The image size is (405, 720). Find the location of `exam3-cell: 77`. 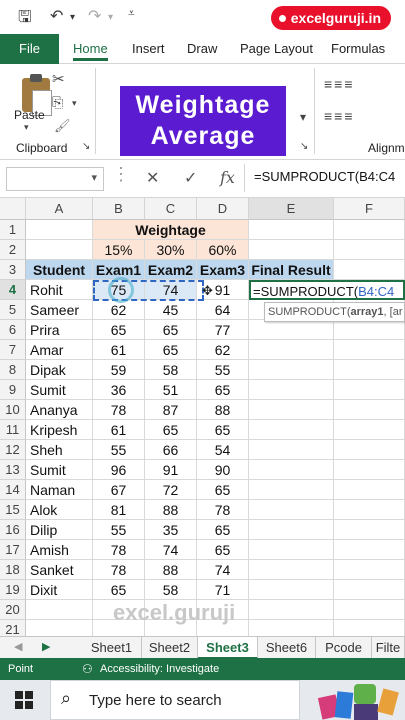

exam3-cell: 77 is located at coordinates (223, 330).